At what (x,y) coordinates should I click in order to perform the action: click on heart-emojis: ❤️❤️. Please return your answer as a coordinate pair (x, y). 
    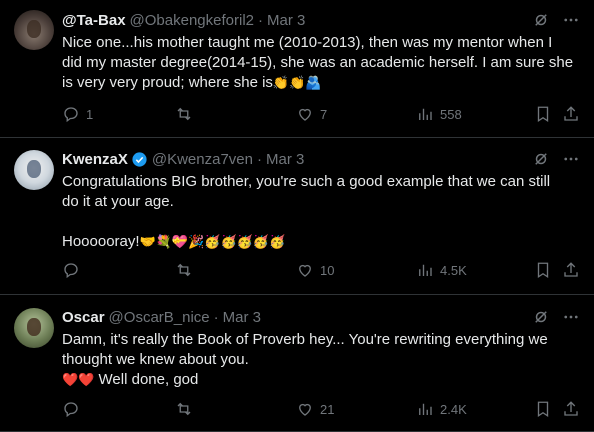
    Looking at the image, I should click on (78, 380).